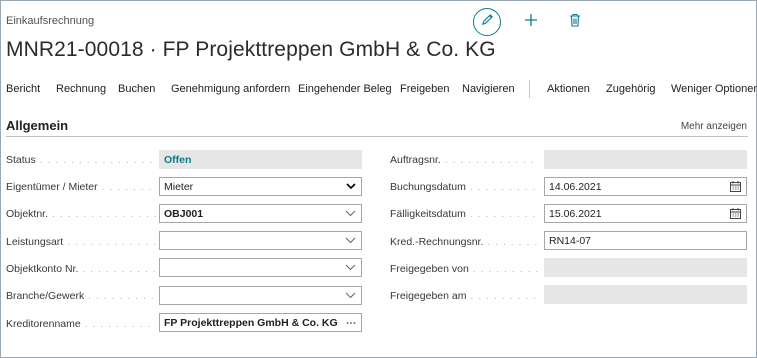  What do you see at coordinates (81, 242) in the screenshot?
I see `field-label-leistungsart: Leistungsart` at bounding box center [81, 242].